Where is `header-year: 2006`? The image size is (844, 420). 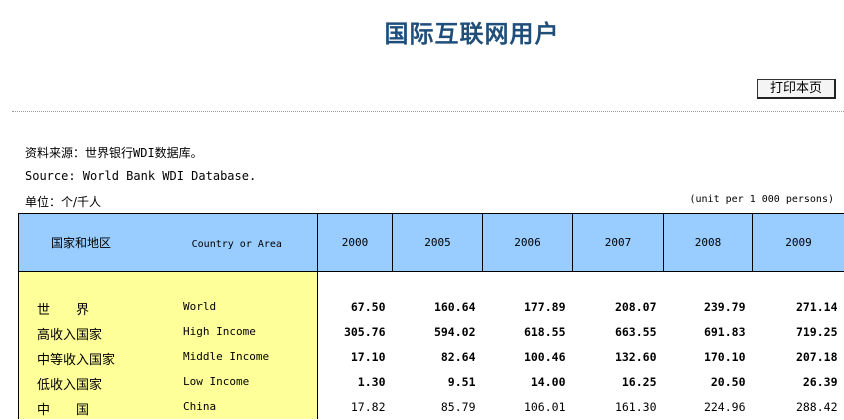 header-year: 2006 is located at coordinates (527, 242).